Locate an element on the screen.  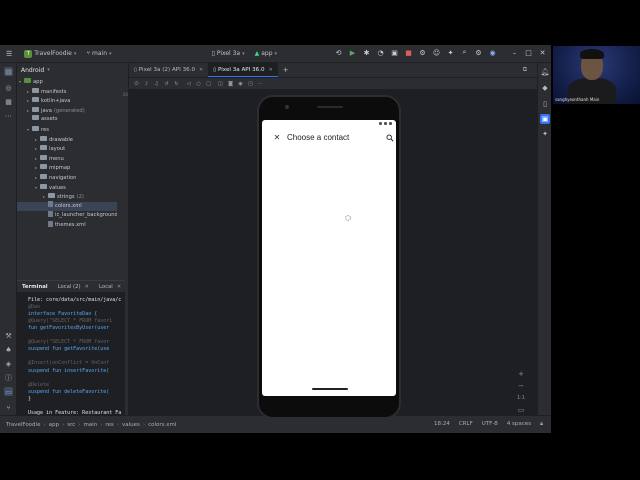
tree-item: ▸ manifests is located at coordinates (67, 91).